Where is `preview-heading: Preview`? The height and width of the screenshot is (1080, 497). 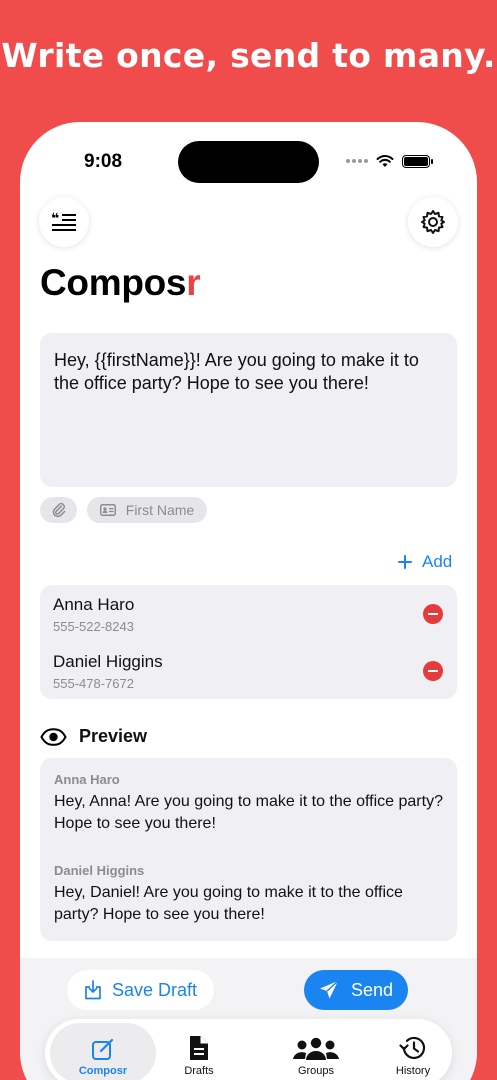
preview-heading: Preview is located at coordinates (113, 736).